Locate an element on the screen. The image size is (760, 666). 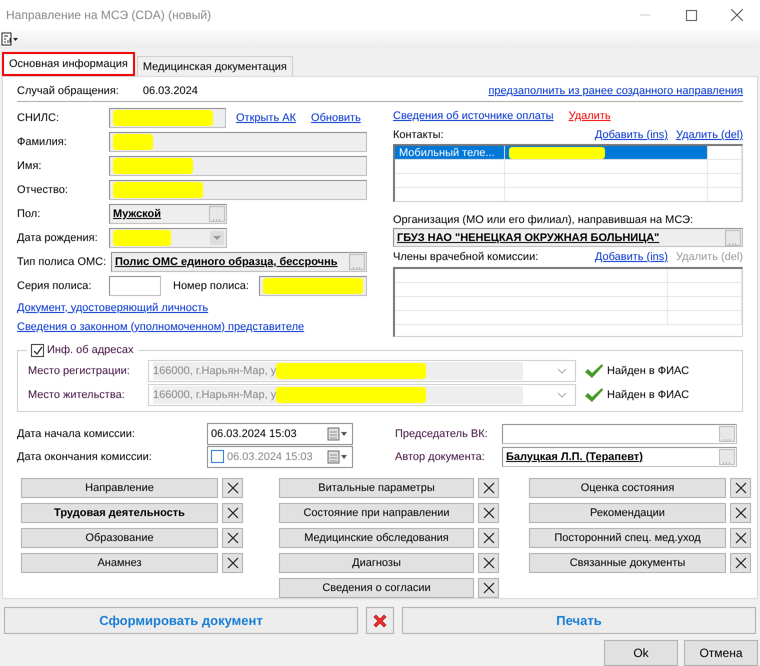
field-label: Место регистрации: is located at coordinates (79, 371).